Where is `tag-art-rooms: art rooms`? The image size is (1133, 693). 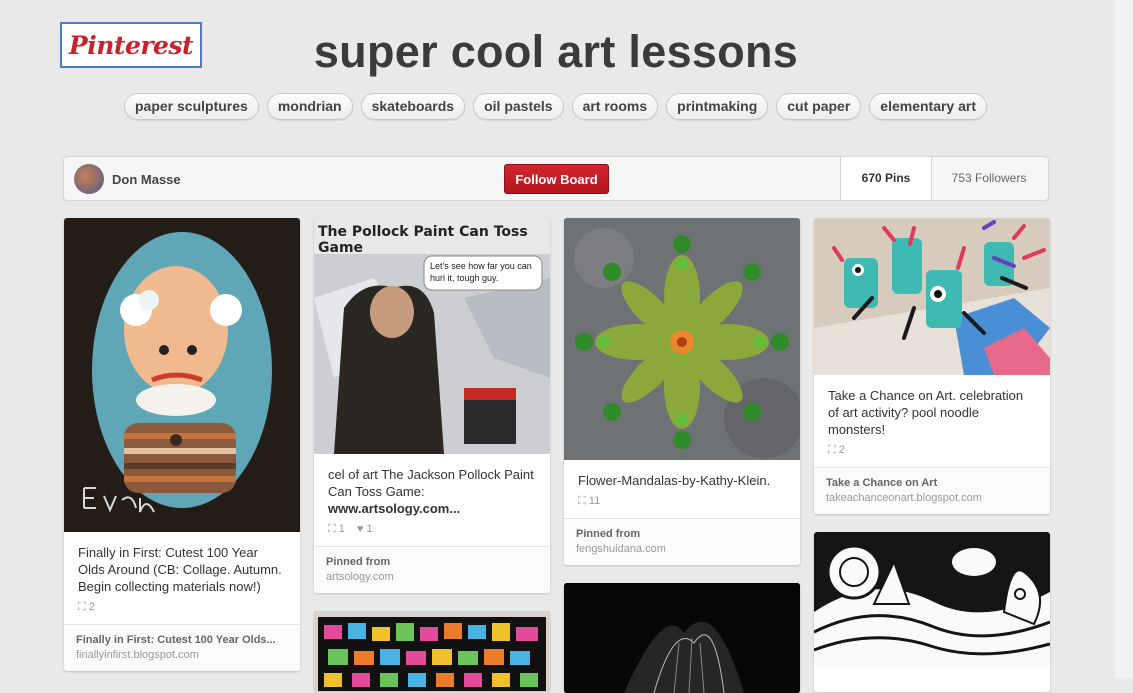 tag-art-rooms: art rooms is located at coordinates (615, 106).